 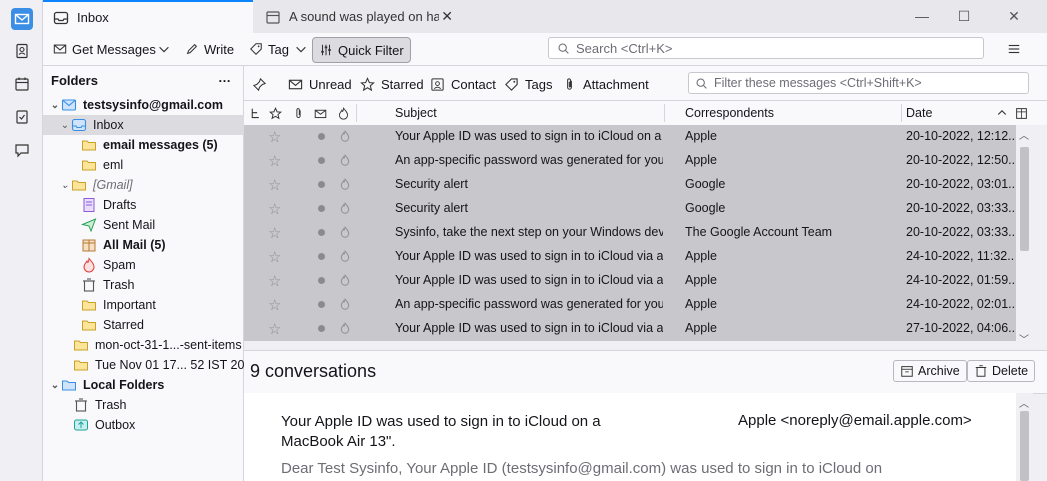 What do you see at coordinates (148, 16) in the screenshot?
I see `tab-inbox: Inbox` at bounding box center [148, 16].